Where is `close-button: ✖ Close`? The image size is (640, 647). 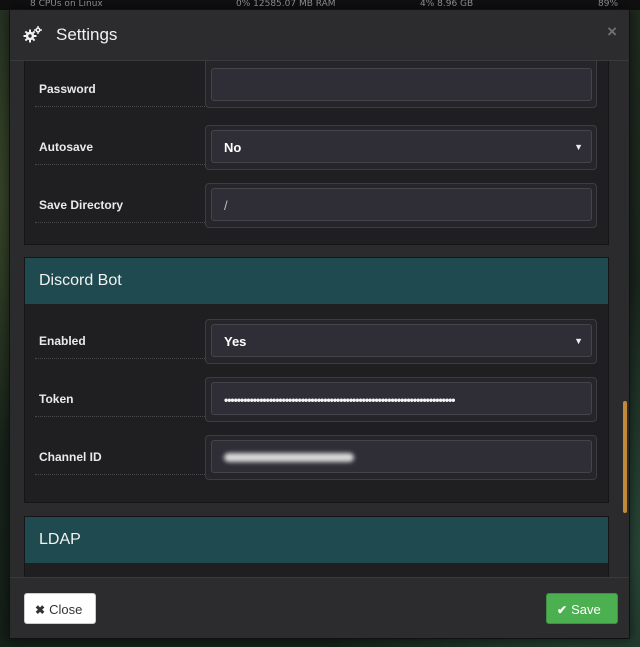
close-button: ✖ Close is located at coordinates (60, 608).